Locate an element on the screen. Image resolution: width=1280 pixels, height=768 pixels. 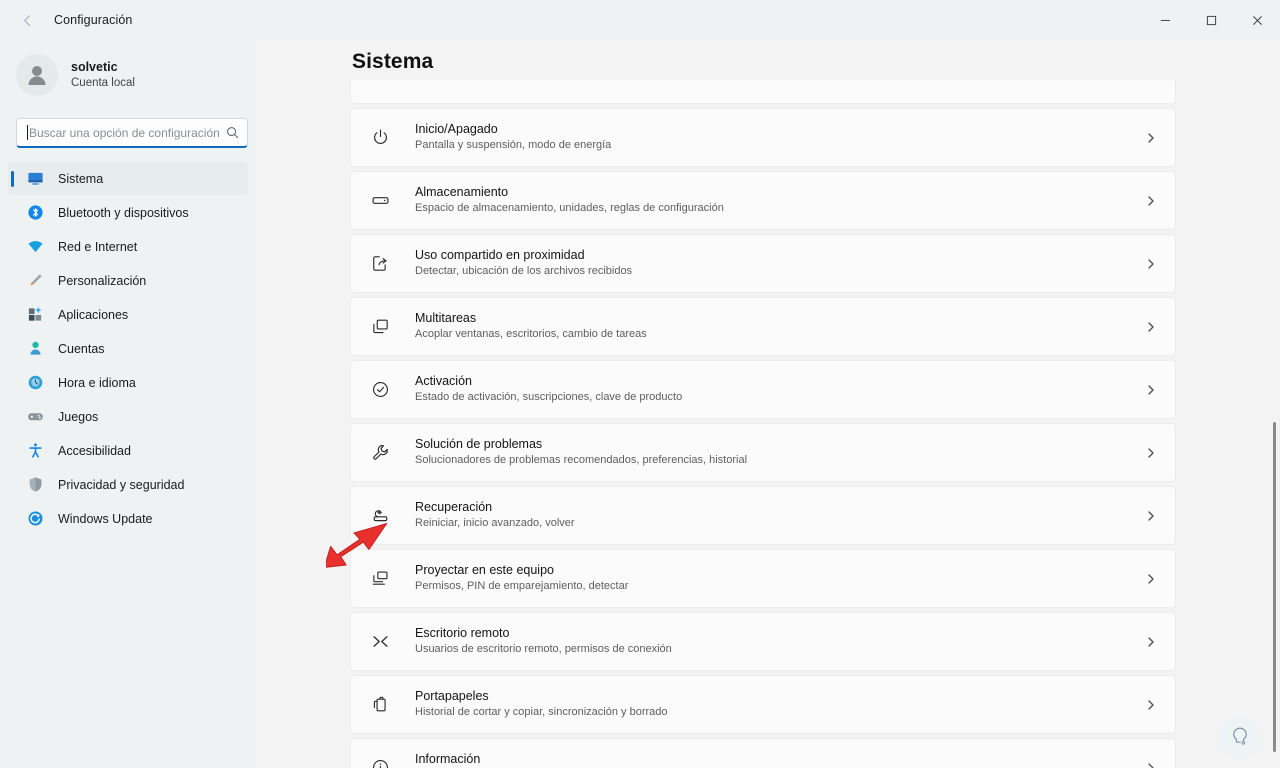
sidebar-item-privacidad: Privacidad y seguridad is located at coordinates (128, 484).